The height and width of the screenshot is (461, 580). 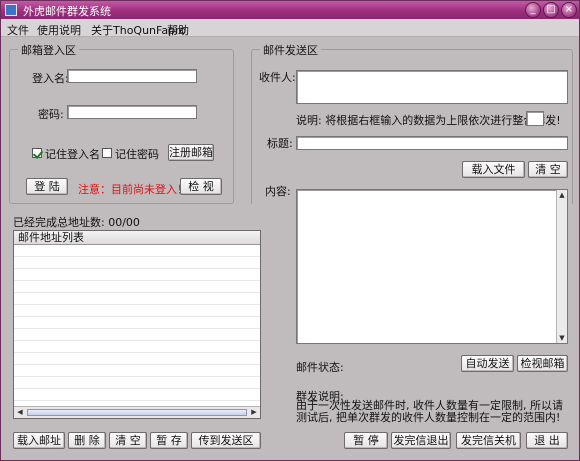 What do you see at coordinates (535, 118) in the screenshot?
I see `limit-input` at bounding box center [535, 118].